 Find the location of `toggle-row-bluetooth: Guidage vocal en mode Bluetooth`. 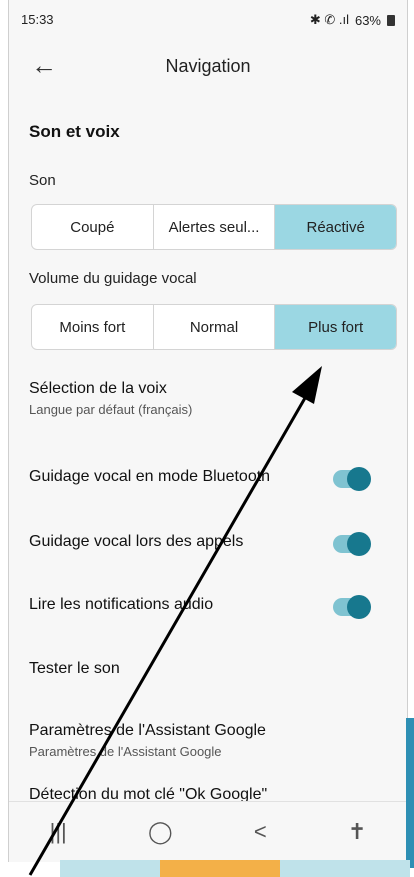

toggle-row-bluetooth: Guidage vocal en mode Bluetooth is located at coordinates (208, 479).